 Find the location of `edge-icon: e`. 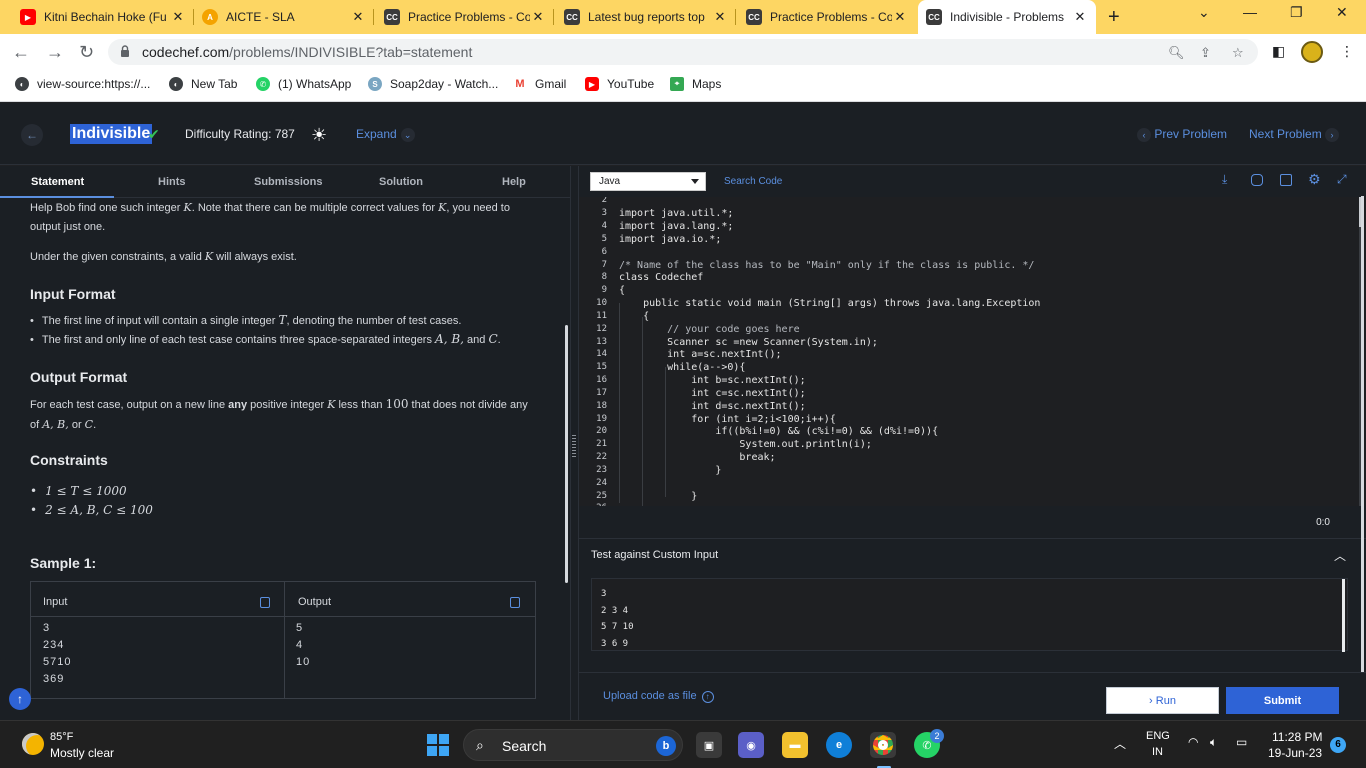

edge-icon: e is located at coordinates (839, 745).